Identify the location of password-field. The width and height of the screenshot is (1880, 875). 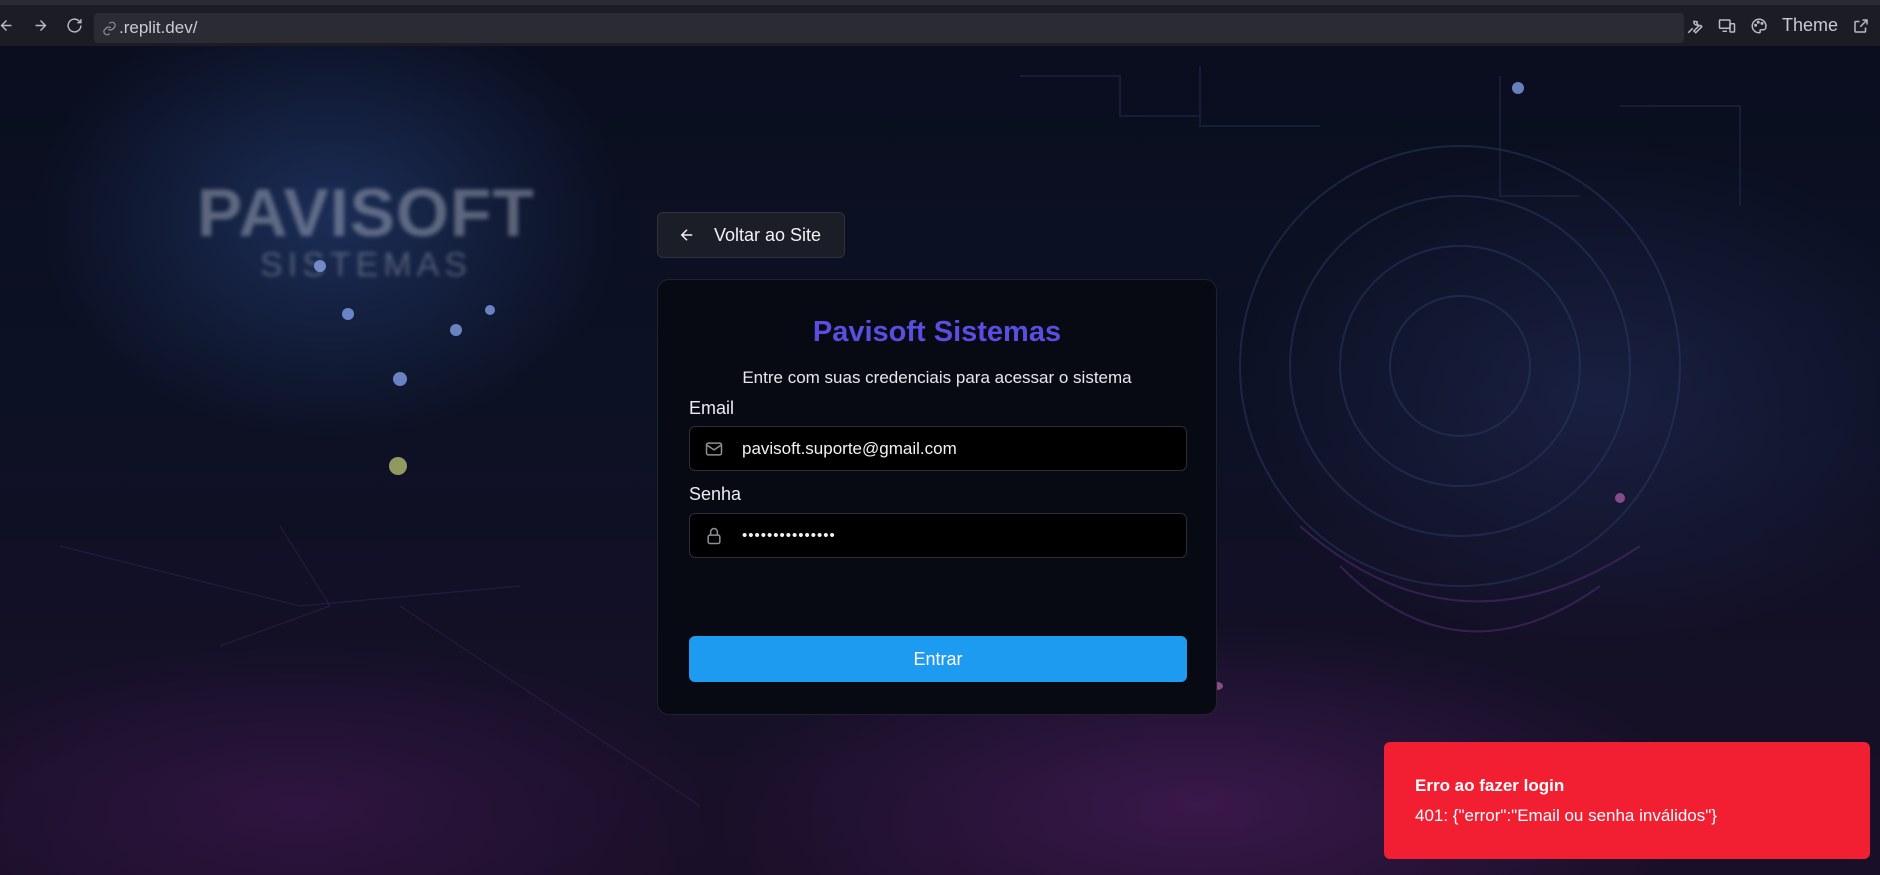
(938, 535).